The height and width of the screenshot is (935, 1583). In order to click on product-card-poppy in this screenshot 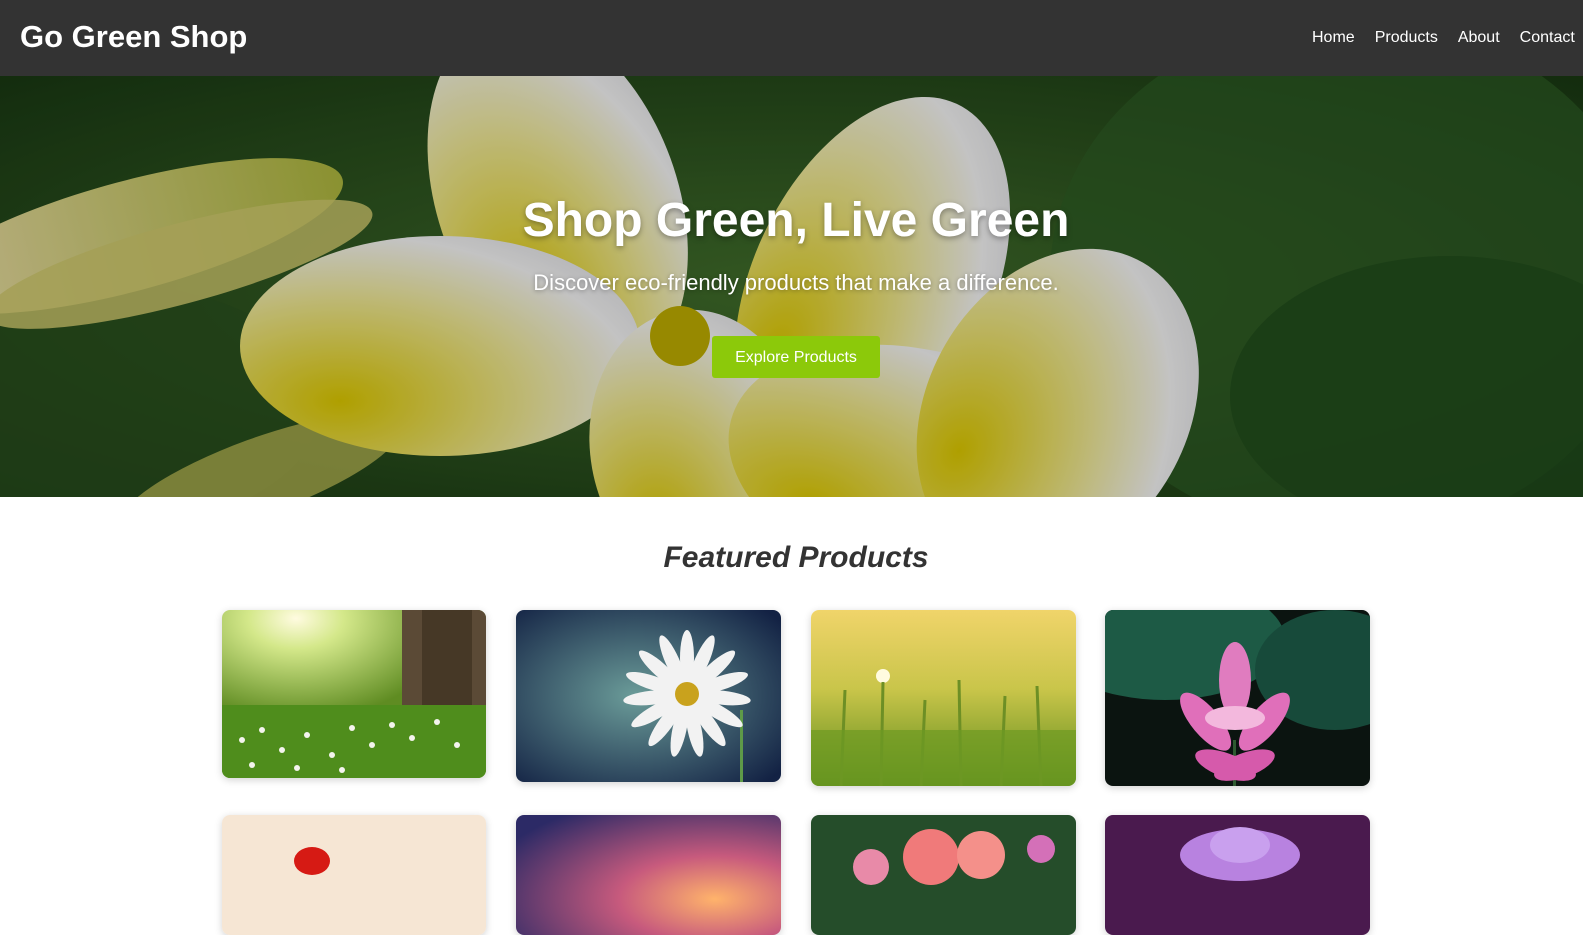, I will do `click(354, 875)`.